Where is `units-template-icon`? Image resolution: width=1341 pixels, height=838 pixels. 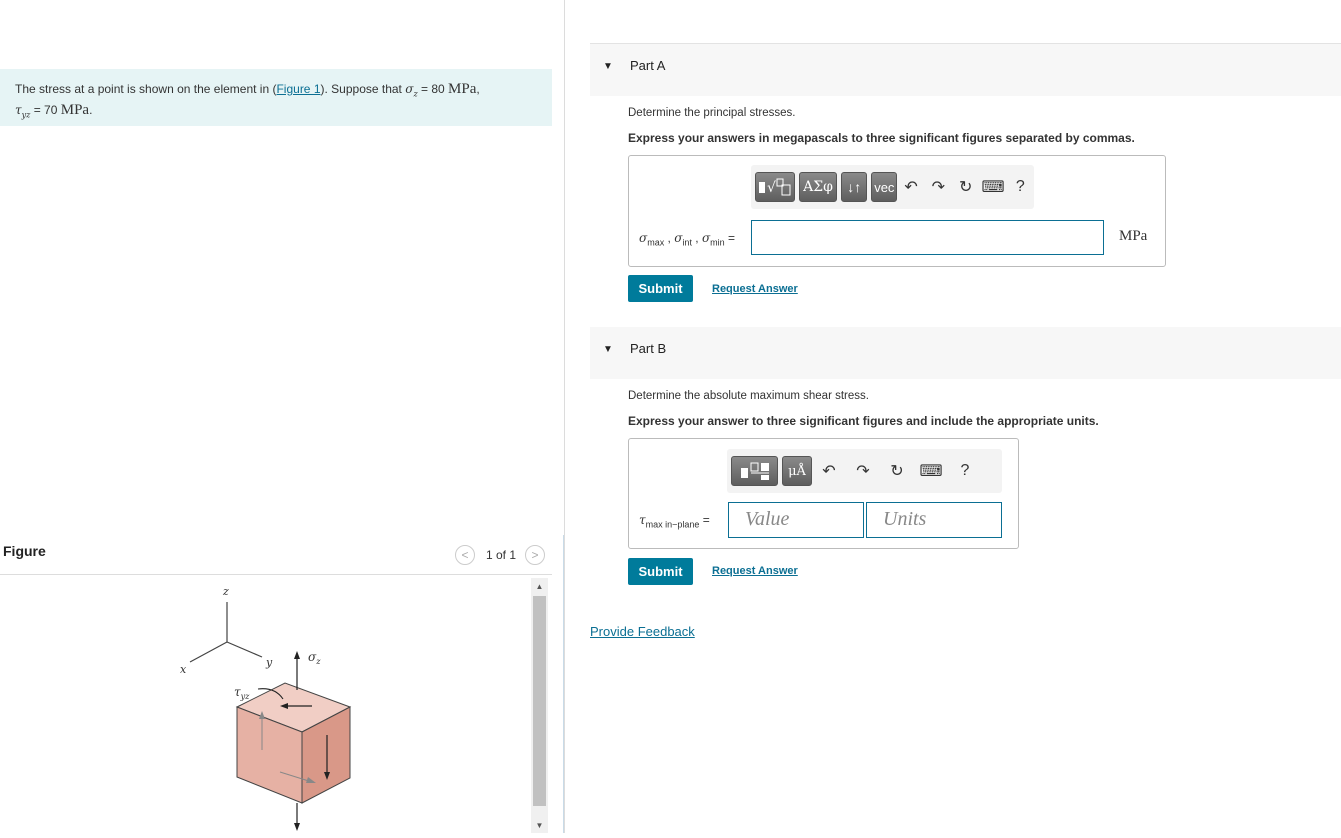 units-template-icon is located at coordinates (754, 471).